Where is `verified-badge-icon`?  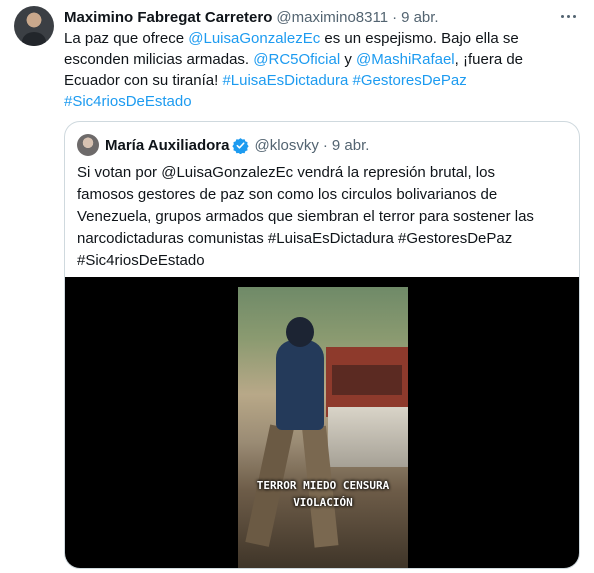 verified-badge-icon is located at coordinates (241, 145).